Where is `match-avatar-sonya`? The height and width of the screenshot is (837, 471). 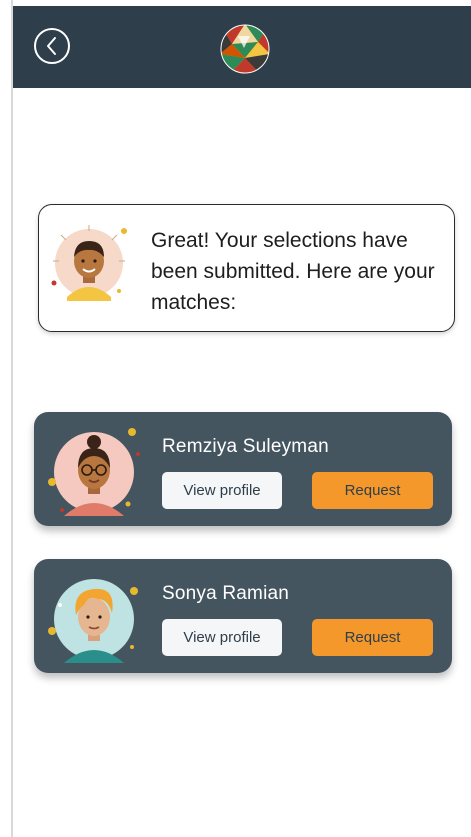 match-avatar-sonya is located at coordinates (93, 621).